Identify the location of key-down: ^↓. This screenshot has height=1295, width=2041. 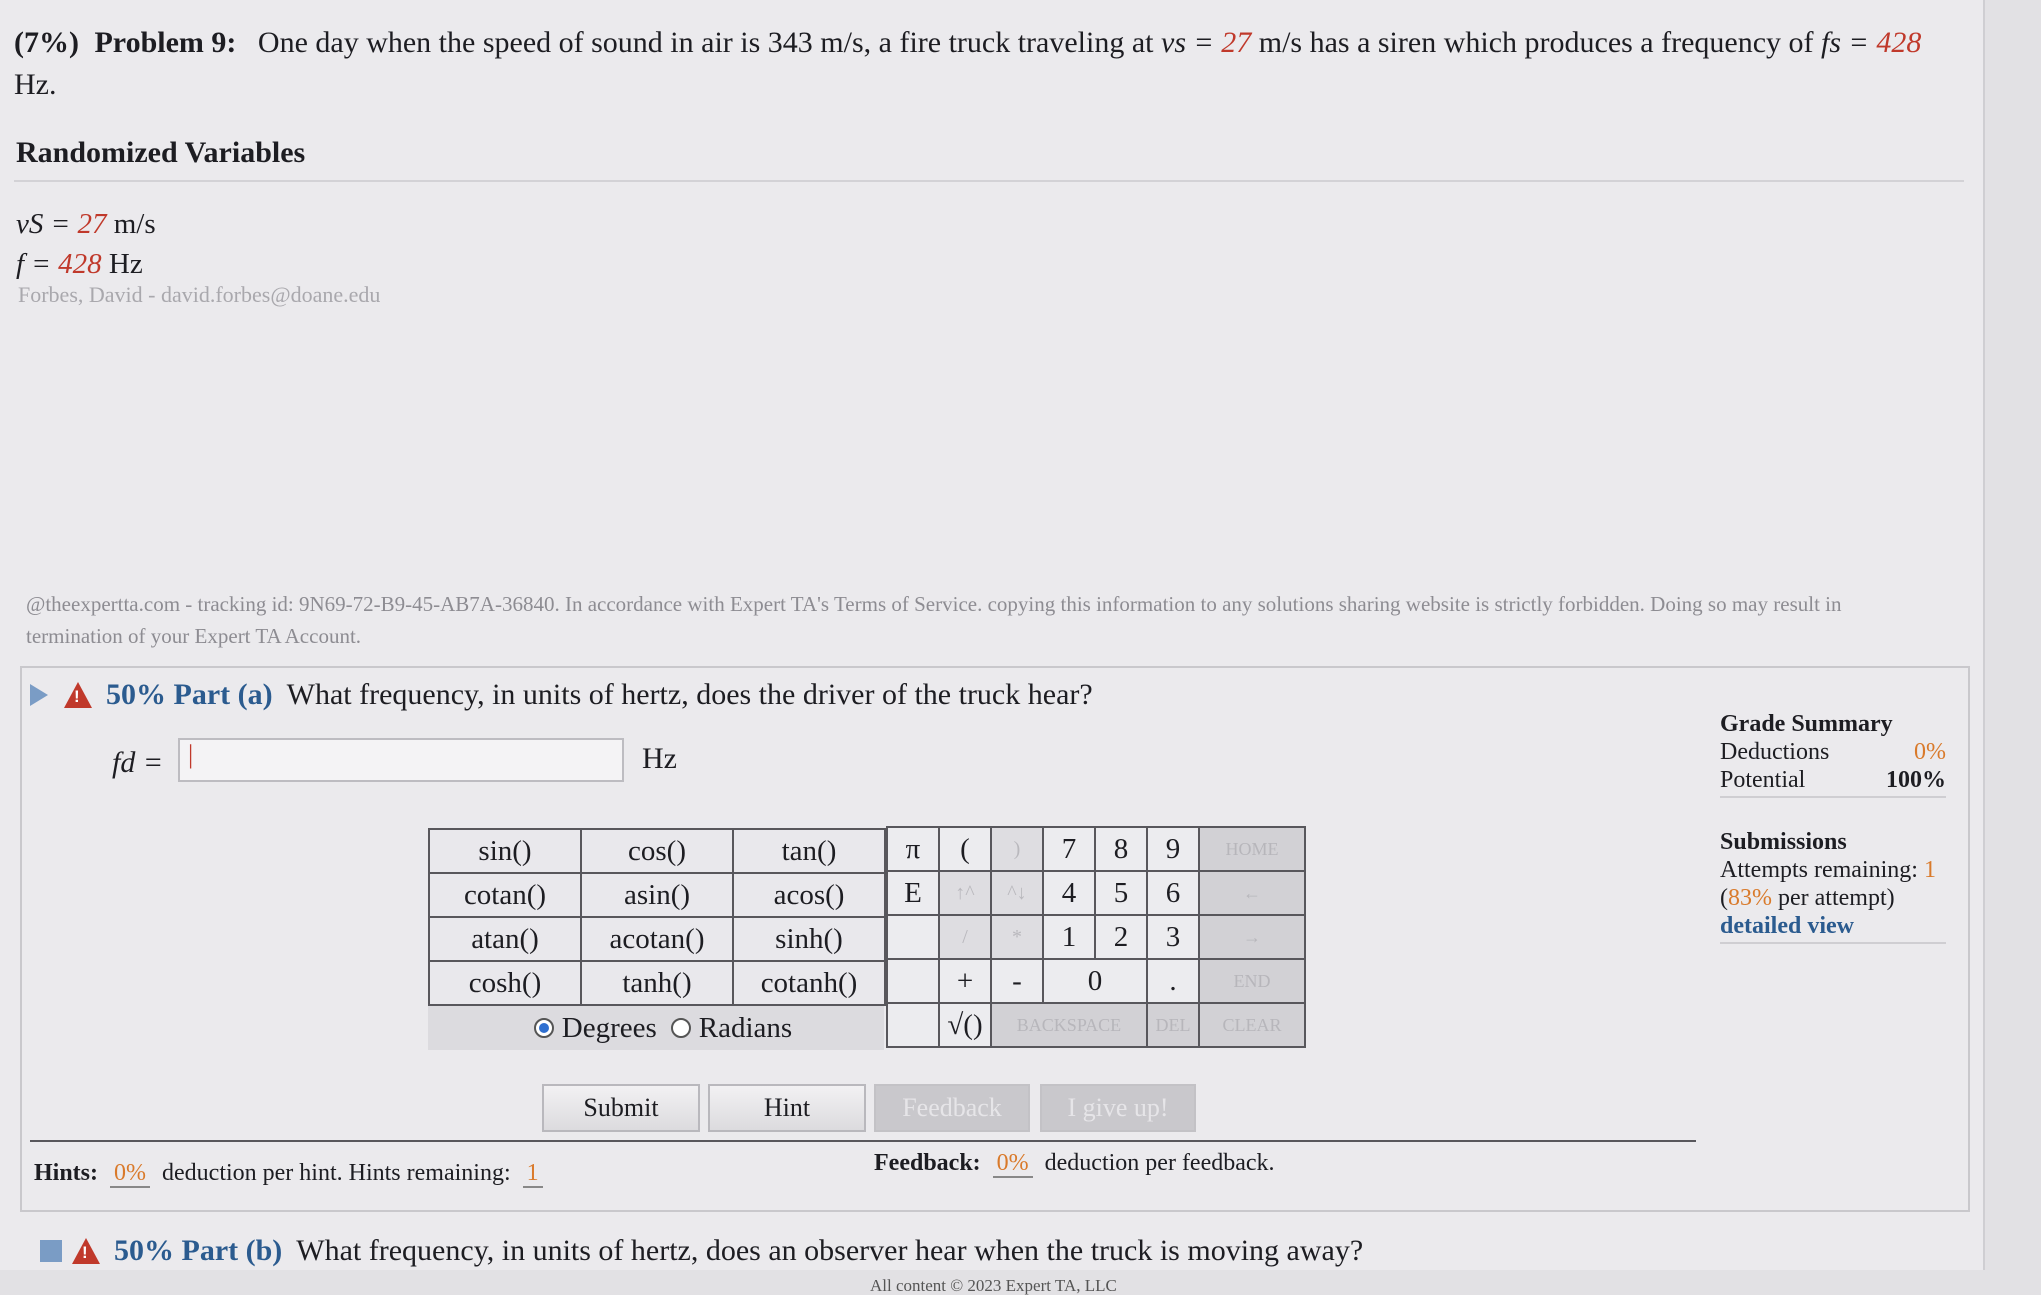
(1017, 893).